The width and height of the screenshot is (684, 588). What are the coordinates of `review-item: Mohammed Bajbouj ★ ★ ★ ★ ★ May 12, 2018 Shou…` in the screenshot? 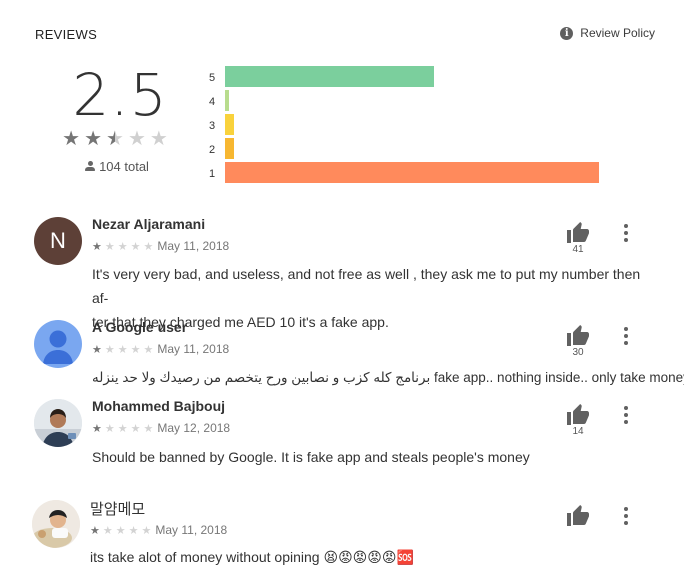 It's located at (344, 434).